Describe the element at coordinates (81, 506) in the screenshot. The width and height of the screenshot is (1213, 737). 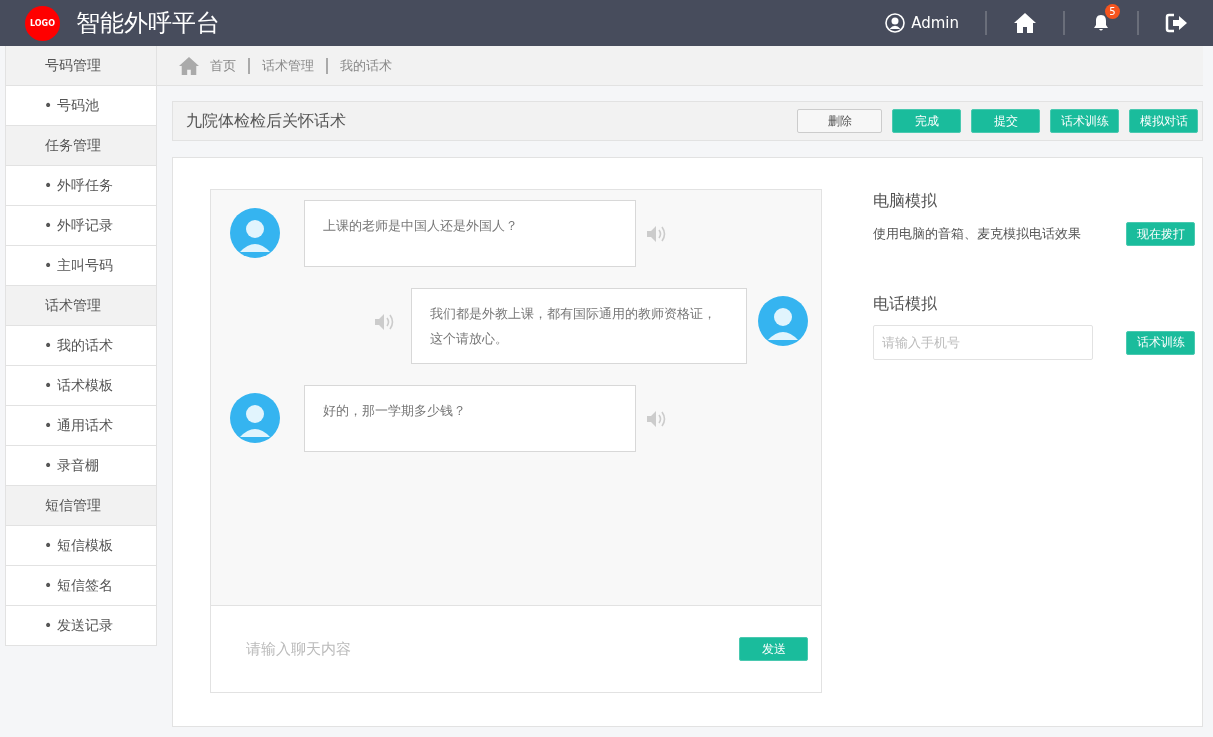
I see `sidebar-group: 短信管理` at that location.